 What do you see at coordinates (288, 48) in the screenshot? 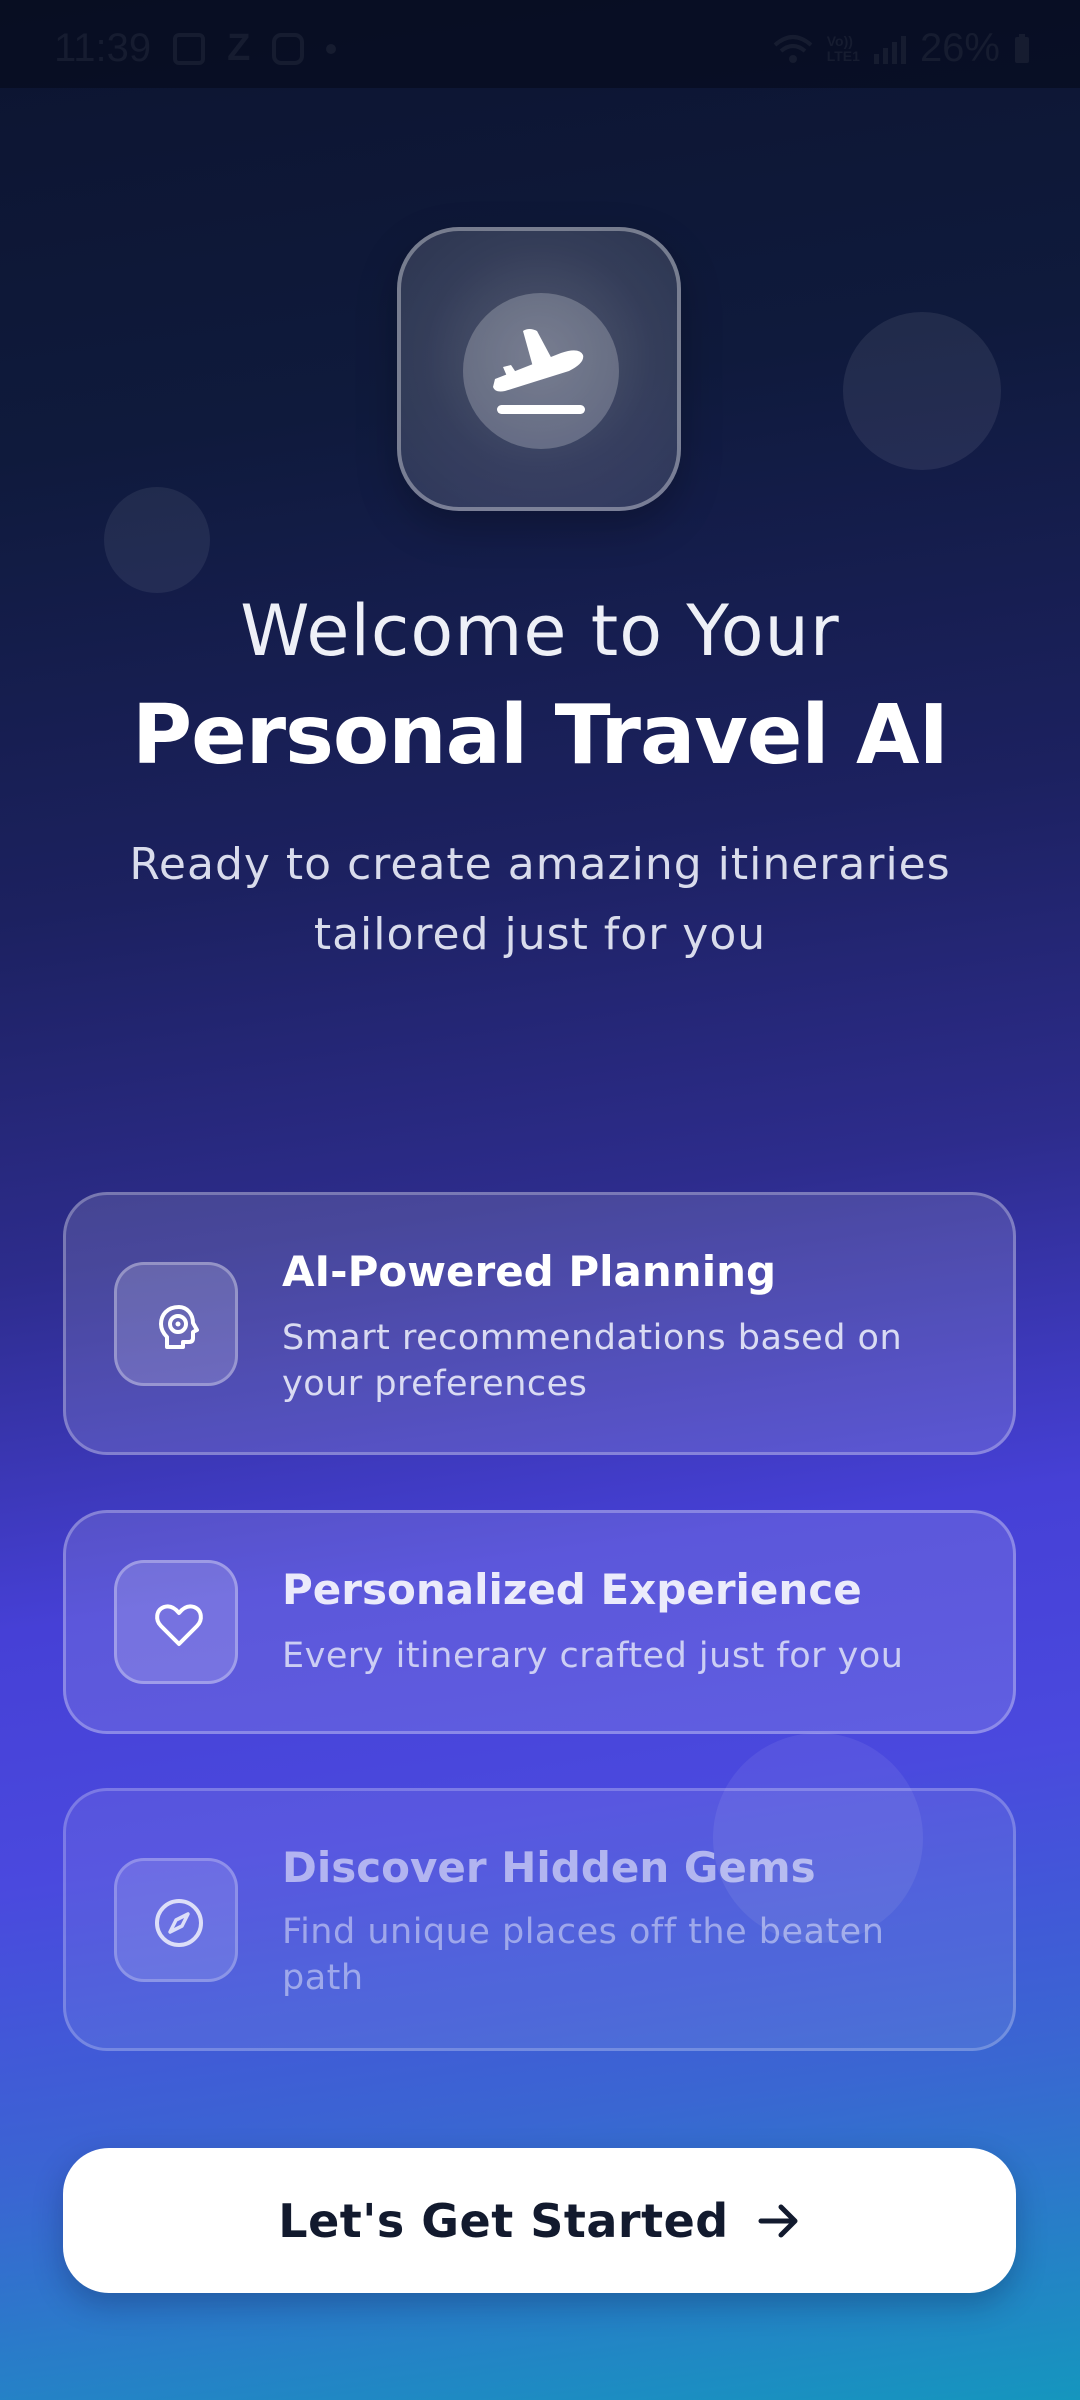
I see `instagram-icon` at bounding box center [288, 48].